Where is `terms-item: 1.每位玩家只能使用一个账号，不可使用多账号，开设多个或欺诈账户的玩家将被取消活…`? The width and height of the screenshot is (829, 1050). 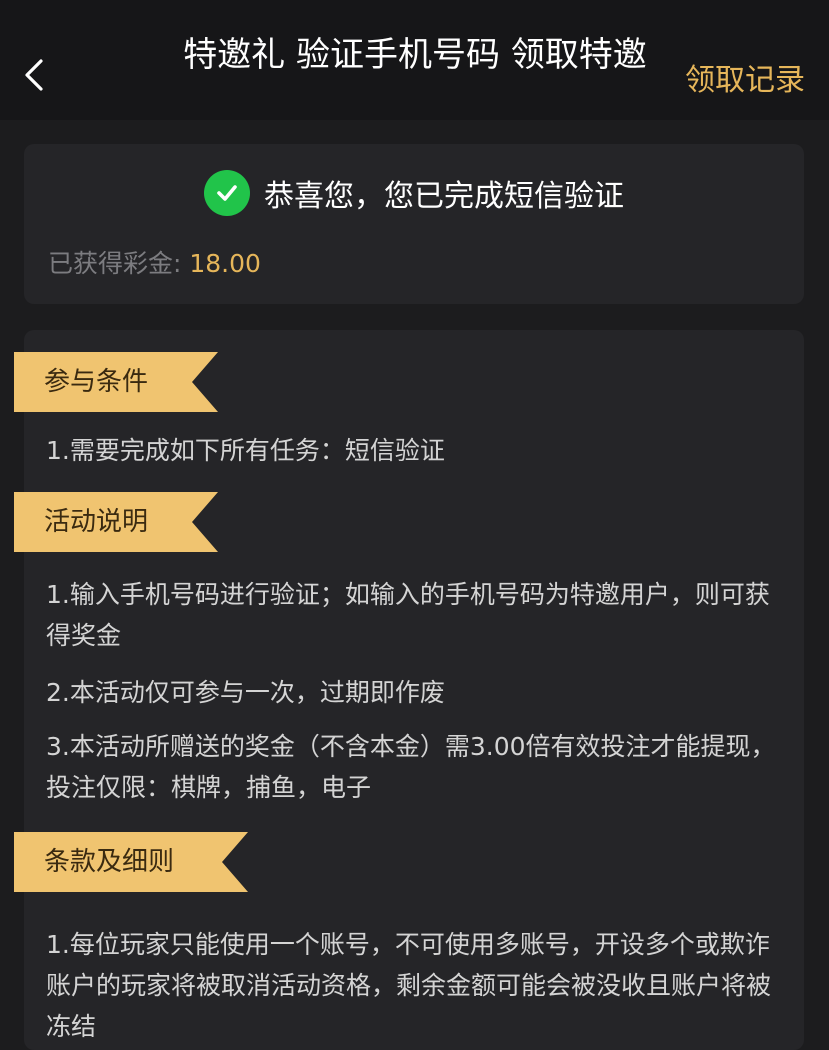
terms-item: 1.每位玩家只能使用一个账号，不可使用多账号，开设多个或欺诈账户的玩家将被取消活… is located at coordinates (409, 985).